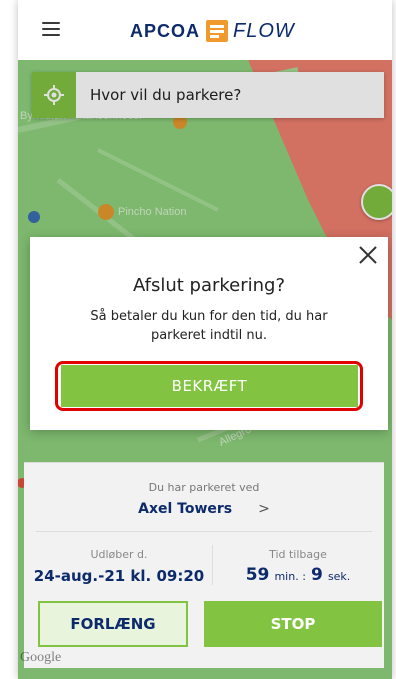 This screenshot has height=679, width=396. What do you see at coordinates (290, 576) in the screenshot?
I see `minutes-unit: min. :` at bounding box center [290, 576].